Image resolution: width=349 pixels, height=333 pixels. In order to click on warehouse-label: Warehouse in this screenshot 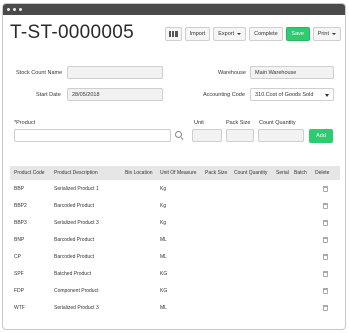, I will do `click(232, 73)`.